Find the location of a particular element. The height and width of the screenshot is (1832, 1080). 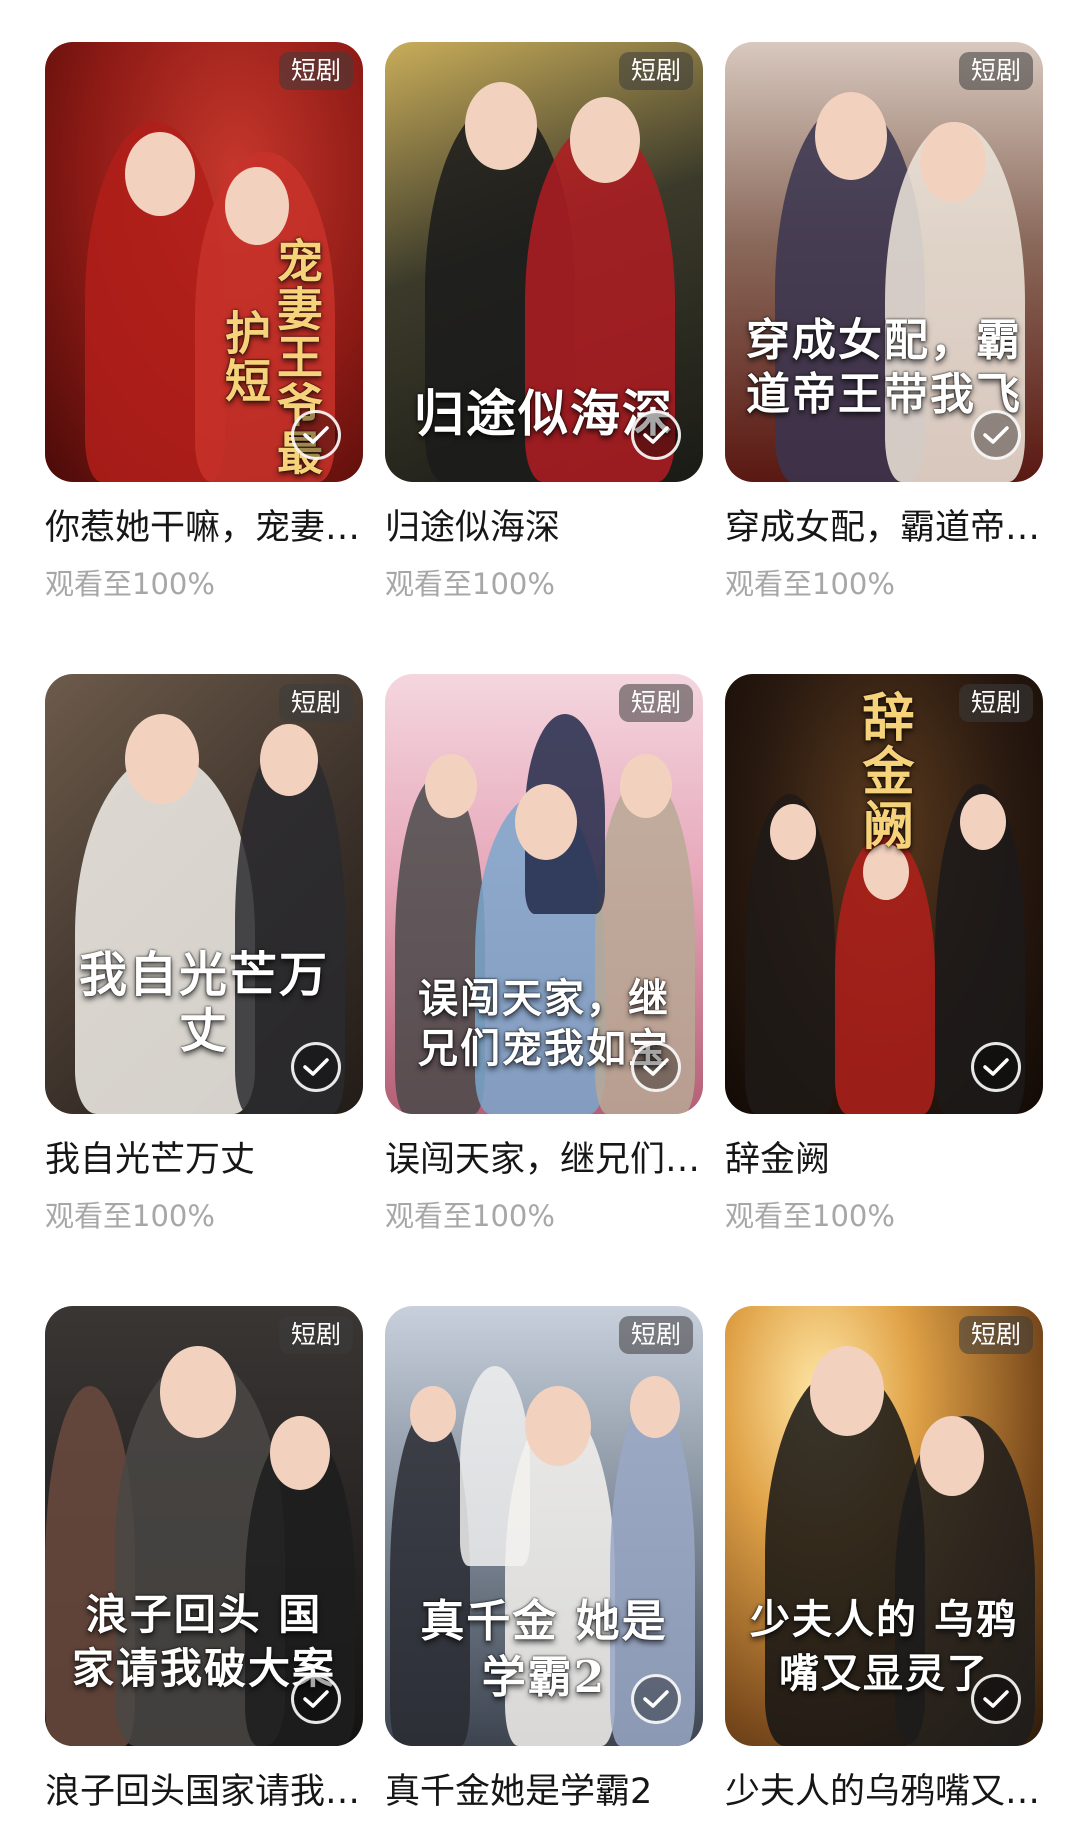

drama-poster: 误闯天家，继兄们宠我如宝 短剧 is located at coordinates (544, 894).